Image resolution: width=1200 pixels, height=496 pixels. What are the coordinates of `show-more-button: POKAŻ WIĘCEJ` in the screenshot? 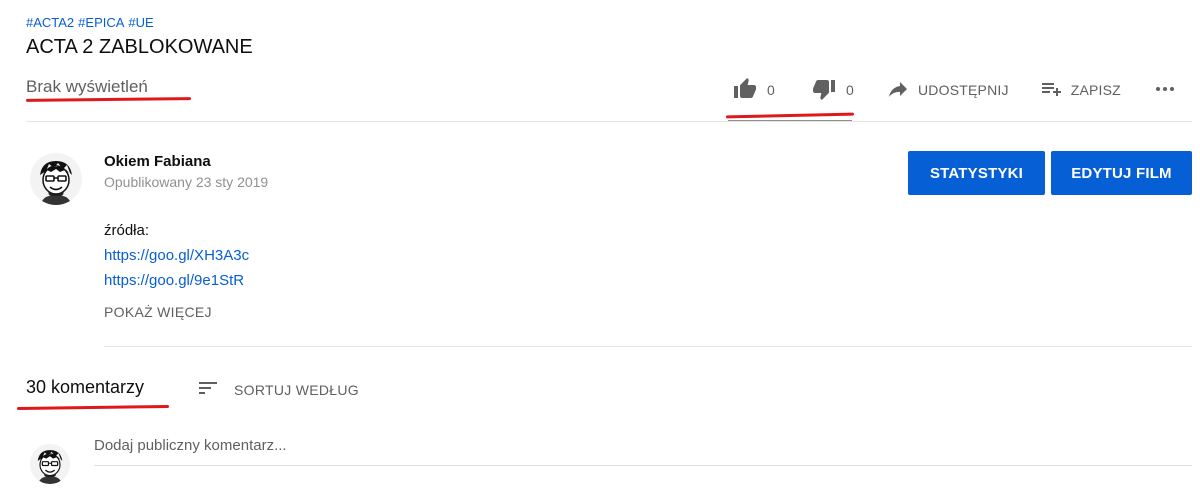 It's located at (158, 312).